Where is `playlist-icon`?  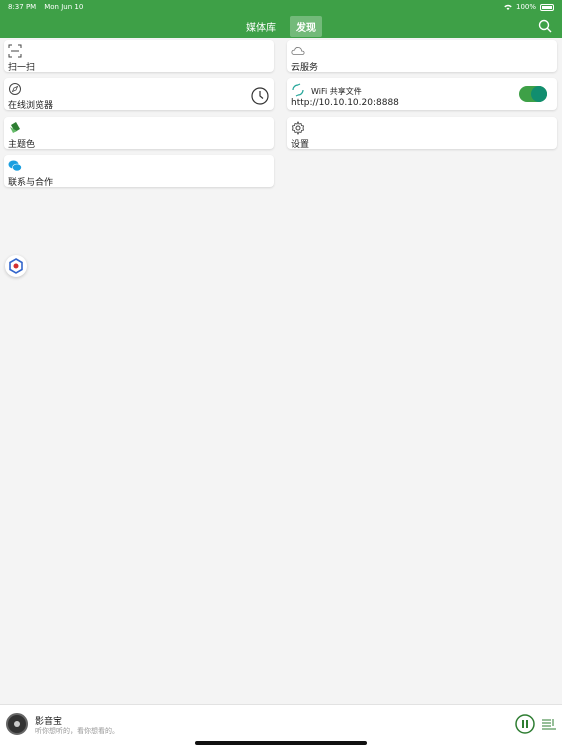 playlist-icon is located at coordinates (549, 724).